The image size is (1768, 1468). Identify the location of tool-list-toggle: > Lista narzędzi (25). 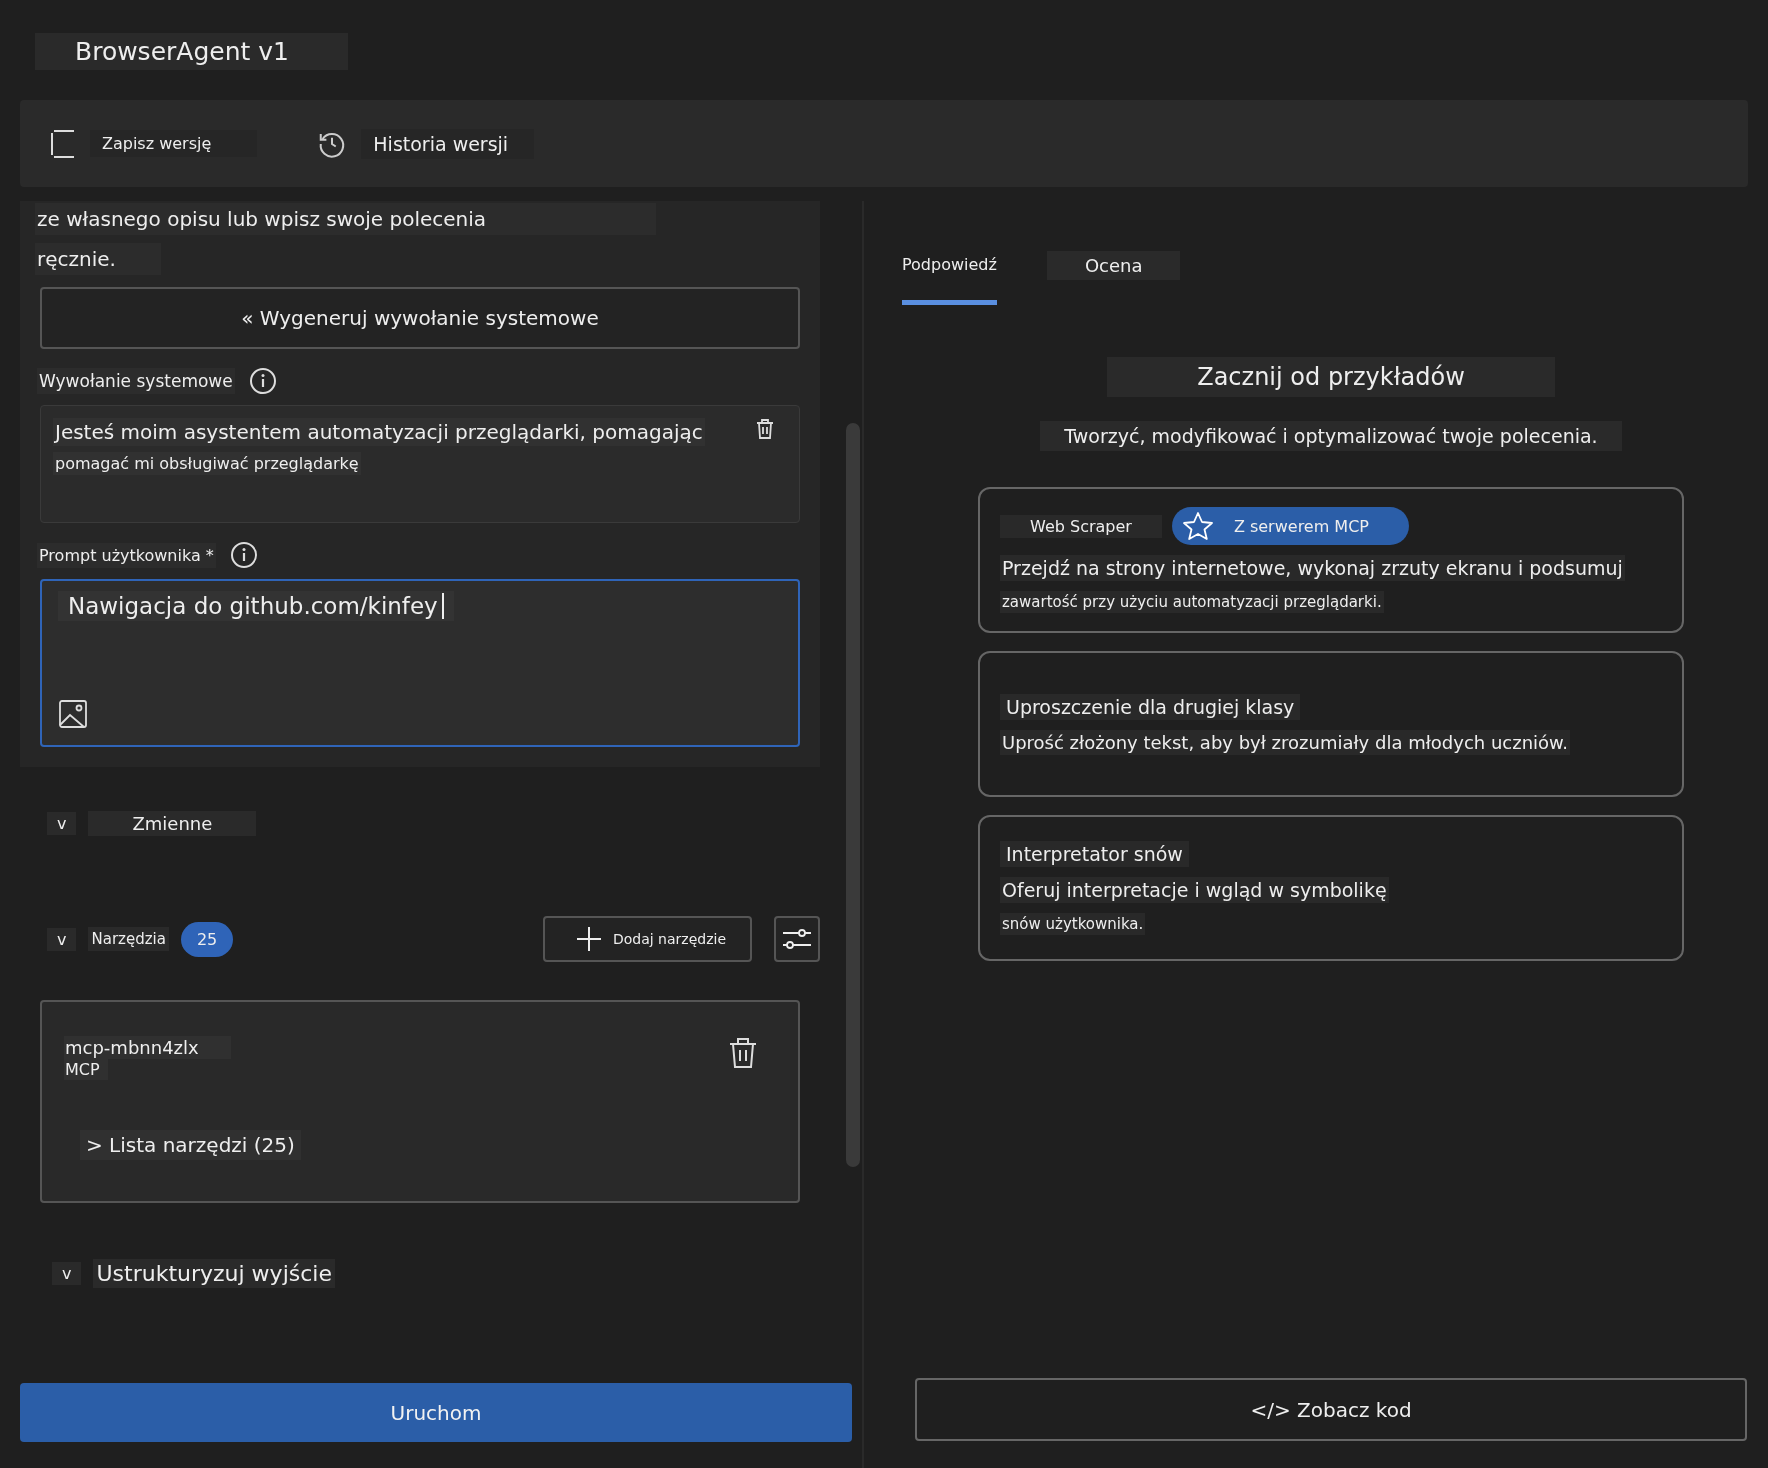
(190, 1145).